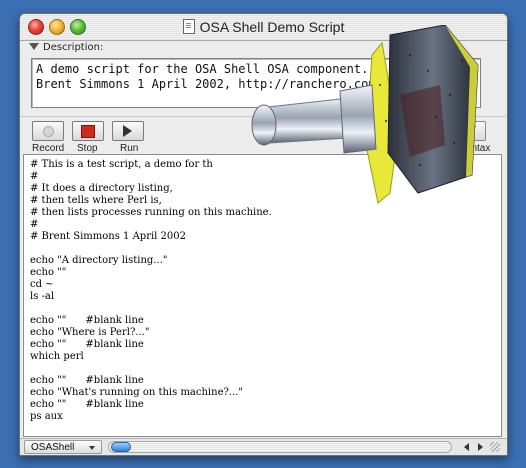  I want to click on run-icon, so click(127, 131).